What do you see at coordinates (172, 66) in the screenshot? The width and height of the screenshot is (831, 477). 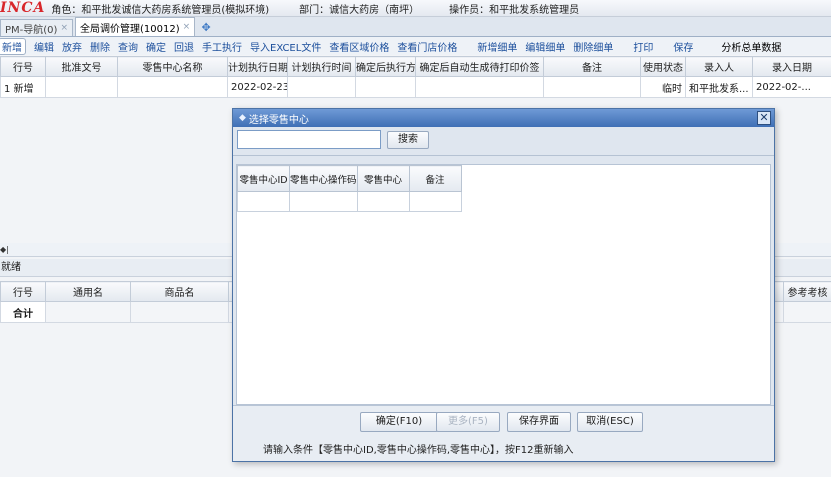 I see `column-header: 零售中心名称` at bounding box center [172, 66].